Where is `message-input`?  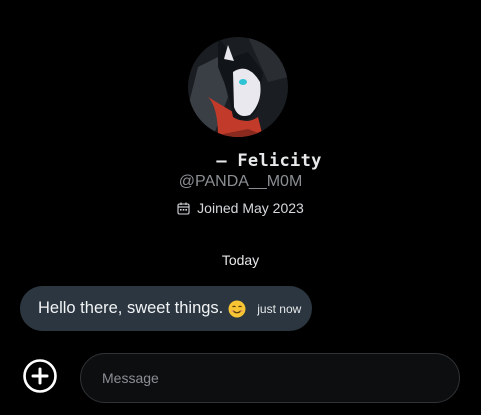 message-input is located at coordinates (272, 378).